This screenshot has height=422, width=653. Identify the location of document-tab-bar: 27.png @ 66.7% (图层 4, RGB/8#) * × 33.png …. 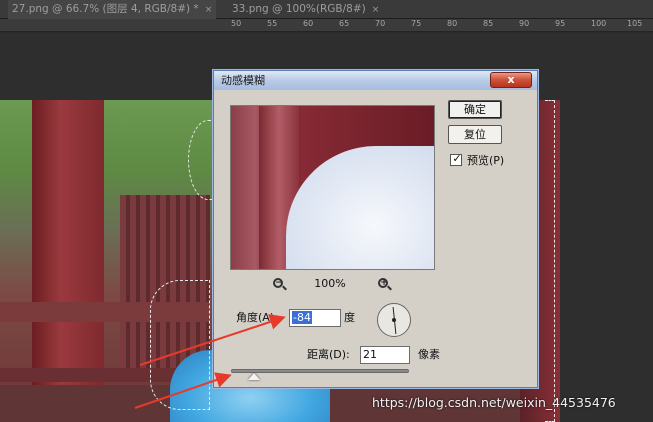
(326, 9).